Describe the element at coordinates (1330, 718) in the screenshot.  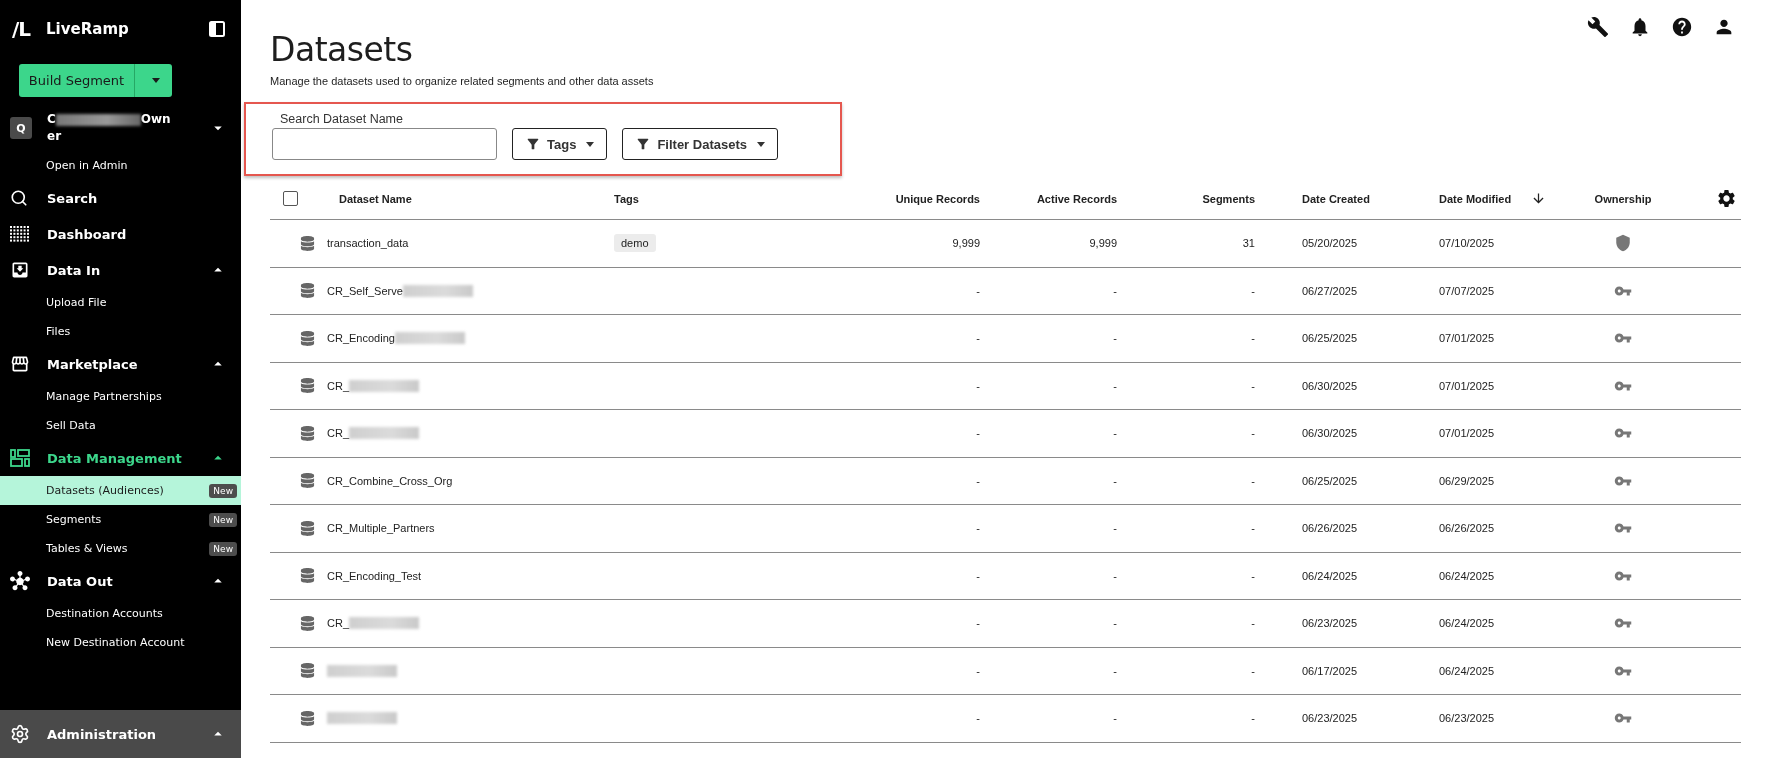
I see `table-cell: 06/23/2025` at that location.